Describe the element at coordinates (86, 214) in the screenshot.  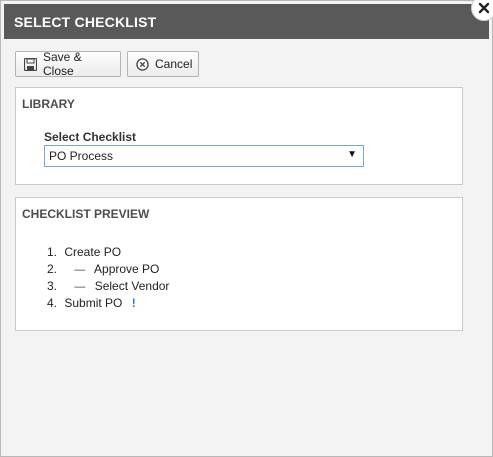
I see `checklist-preview-heading: CHECKLIST PREVIEW` at that location.